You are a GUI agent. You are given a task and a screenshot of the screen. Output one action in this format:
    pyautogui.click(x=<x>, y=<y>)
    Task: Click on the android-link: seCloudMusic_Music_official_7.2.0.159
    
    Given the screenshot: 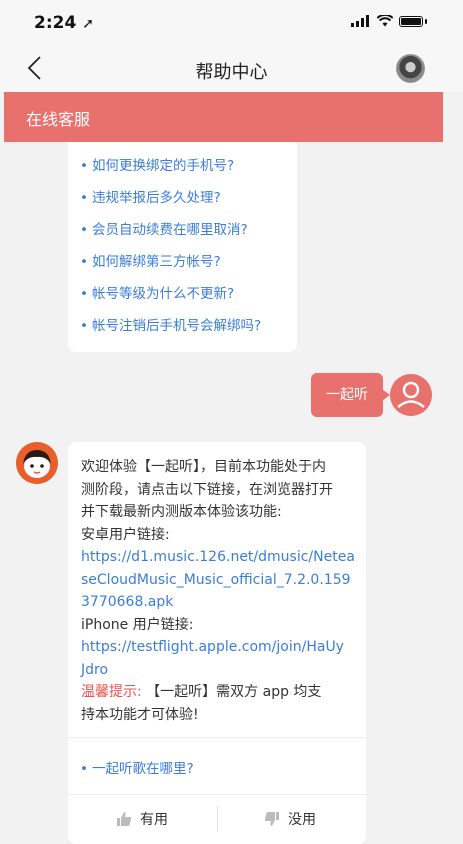 What is the action you would take?
    pyautogui.click(x=220, y=580)
    